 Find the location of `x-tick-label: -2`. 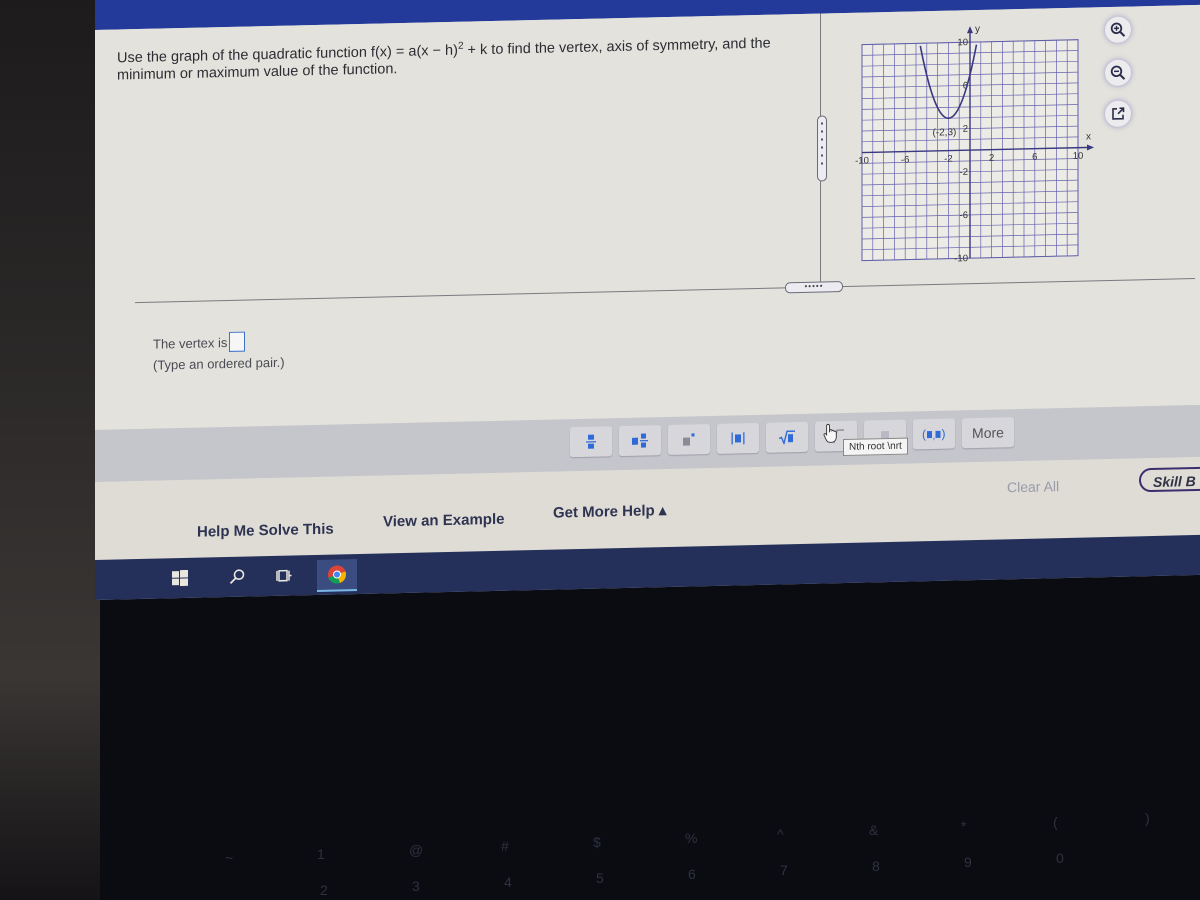

x-tick-label: -2 is located at coordinates (948, 159).